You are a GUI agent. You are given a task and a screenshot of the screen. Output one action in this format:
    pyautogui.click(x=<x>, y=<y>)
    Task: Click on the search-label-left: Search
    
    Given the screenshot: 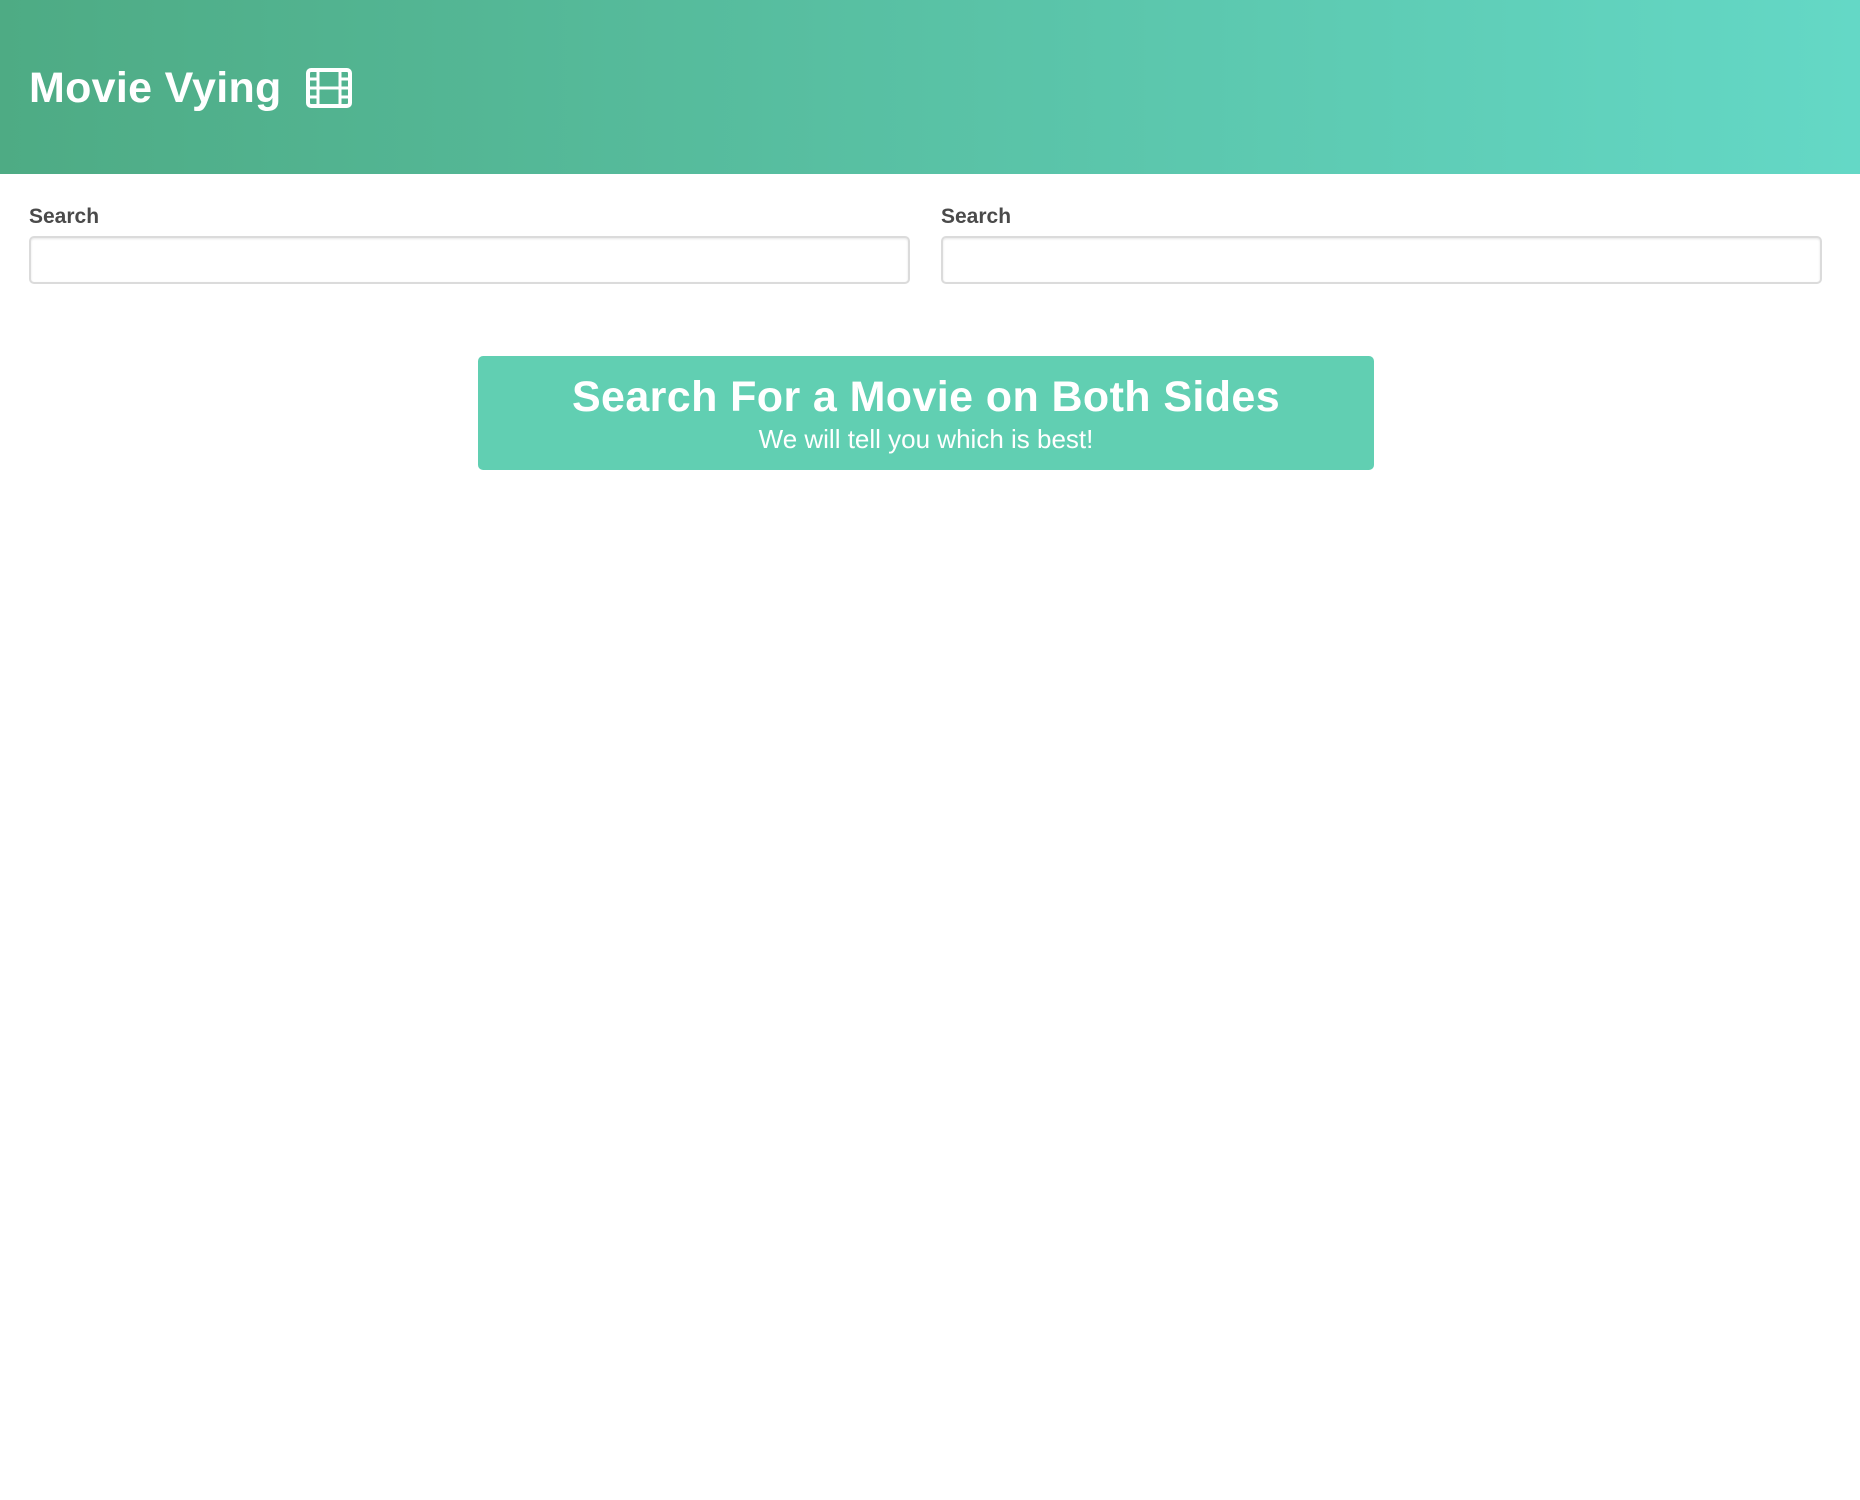 What is the action you would take?
    pyautogui.click(x=64, y=216)
    